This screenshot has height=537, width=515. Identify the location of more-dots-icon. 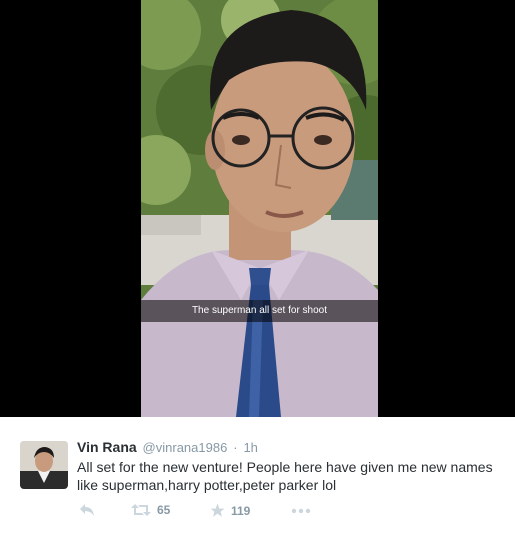
(301, 511).